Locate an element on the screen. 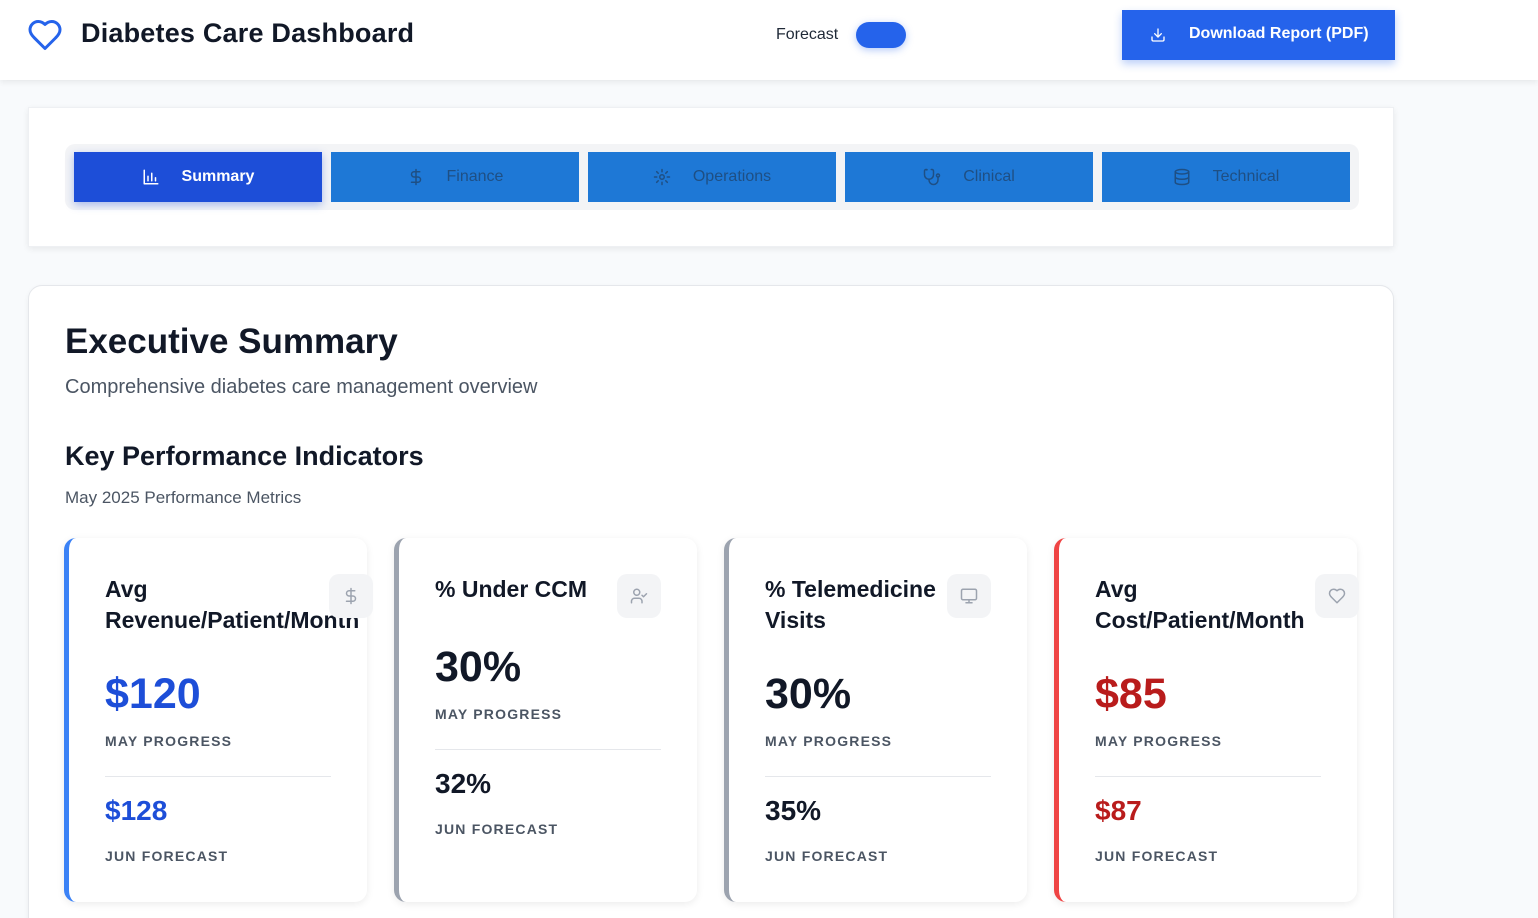 The image size is (1538, 918). tab-summary: Summary is located at coordinates (198, 177).